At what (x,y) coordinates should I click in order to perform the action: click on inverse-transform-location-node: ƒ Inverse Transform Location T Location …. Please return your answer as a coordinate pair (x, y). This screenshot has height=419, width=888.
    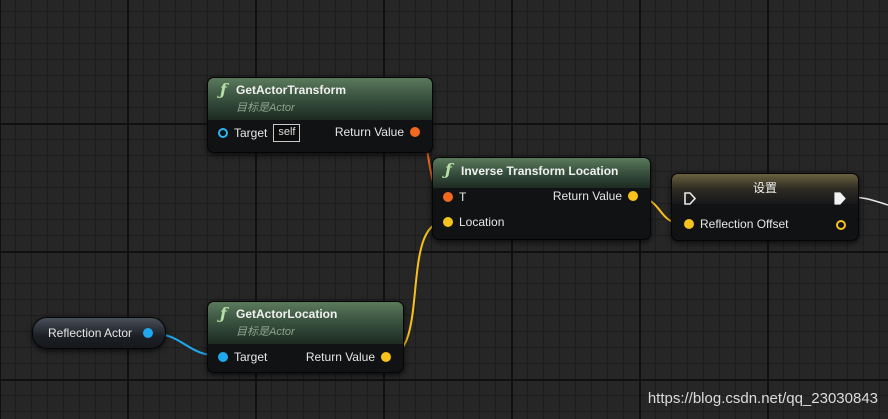
    Looking at the image, I should click on (541, 198).